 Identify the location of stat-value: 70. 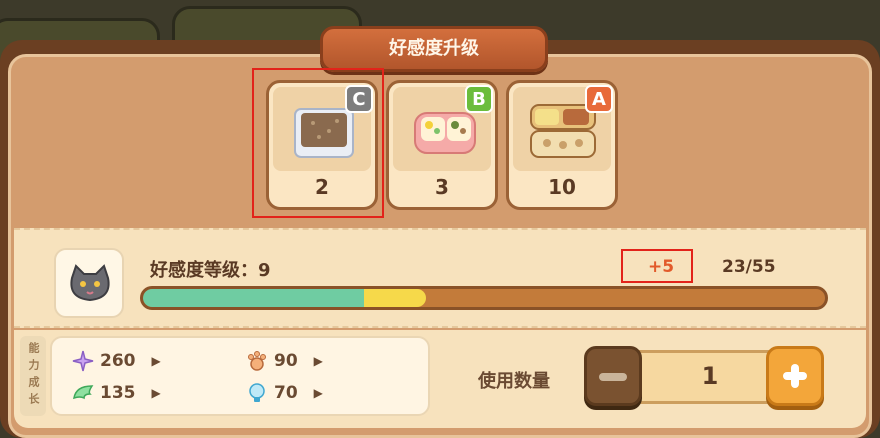
(286, 393).